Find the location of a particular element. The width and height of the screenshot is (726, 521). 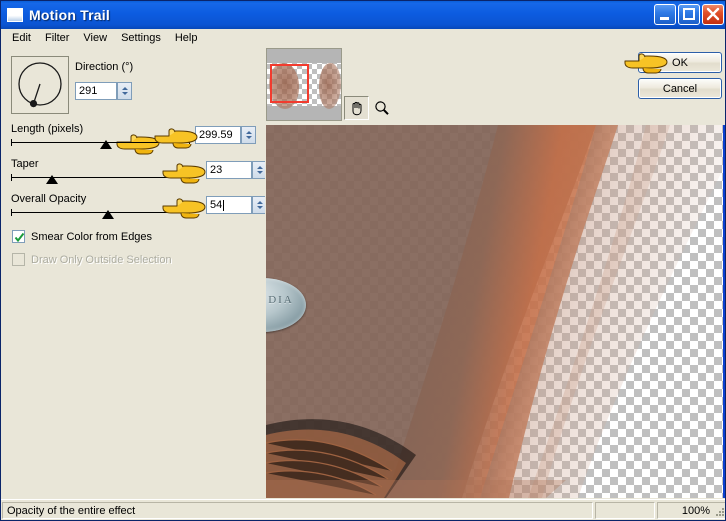

resize-grip-icon is located at coordinates (719, 512).